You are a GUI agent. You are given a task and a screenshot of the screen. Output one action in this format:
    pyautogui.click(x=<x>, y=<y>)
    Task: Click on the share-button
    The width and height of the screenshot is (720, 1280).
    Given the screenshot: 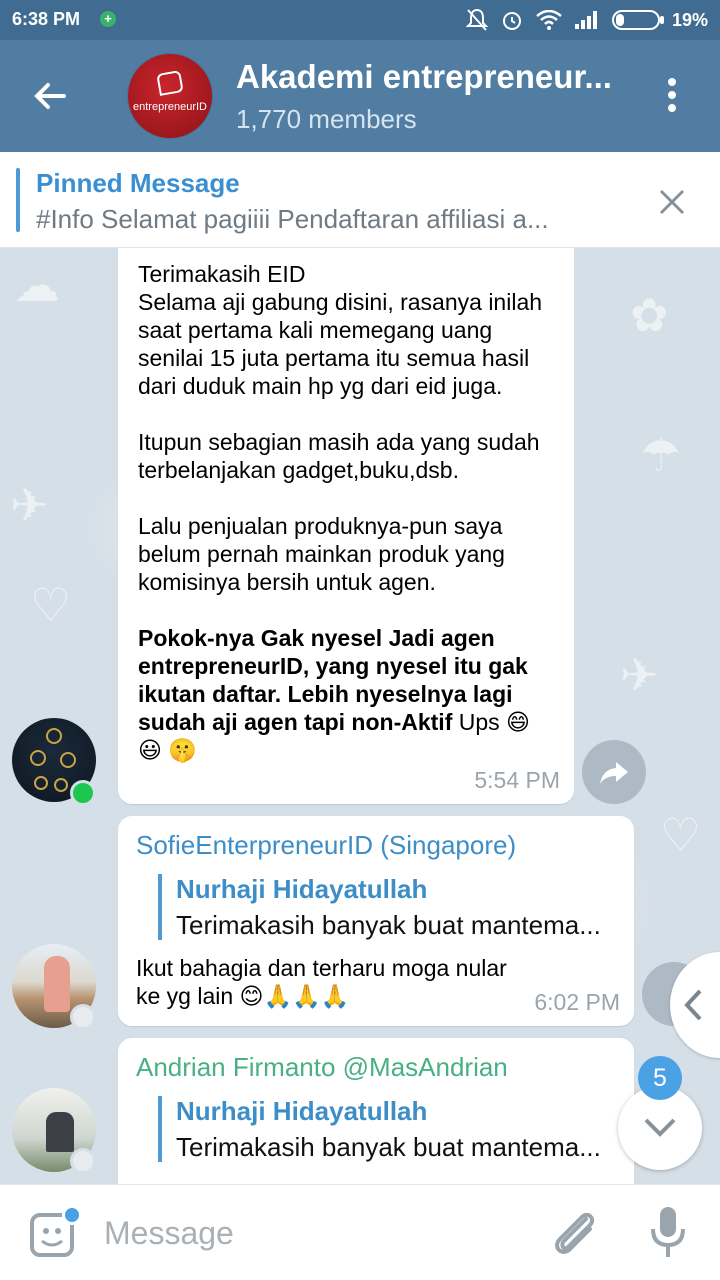 What is the action you would take?
    pyautogui.click(x=614, y=772)
    